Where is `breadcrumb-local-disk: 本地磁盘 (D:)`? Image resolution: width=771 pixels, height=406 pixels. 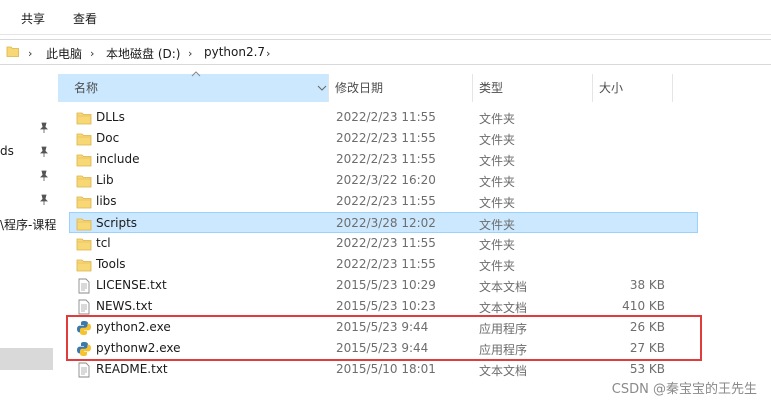 breadcrumb-local-disk: 本地磁盘 (D:) is located at coordinates (143, 53).